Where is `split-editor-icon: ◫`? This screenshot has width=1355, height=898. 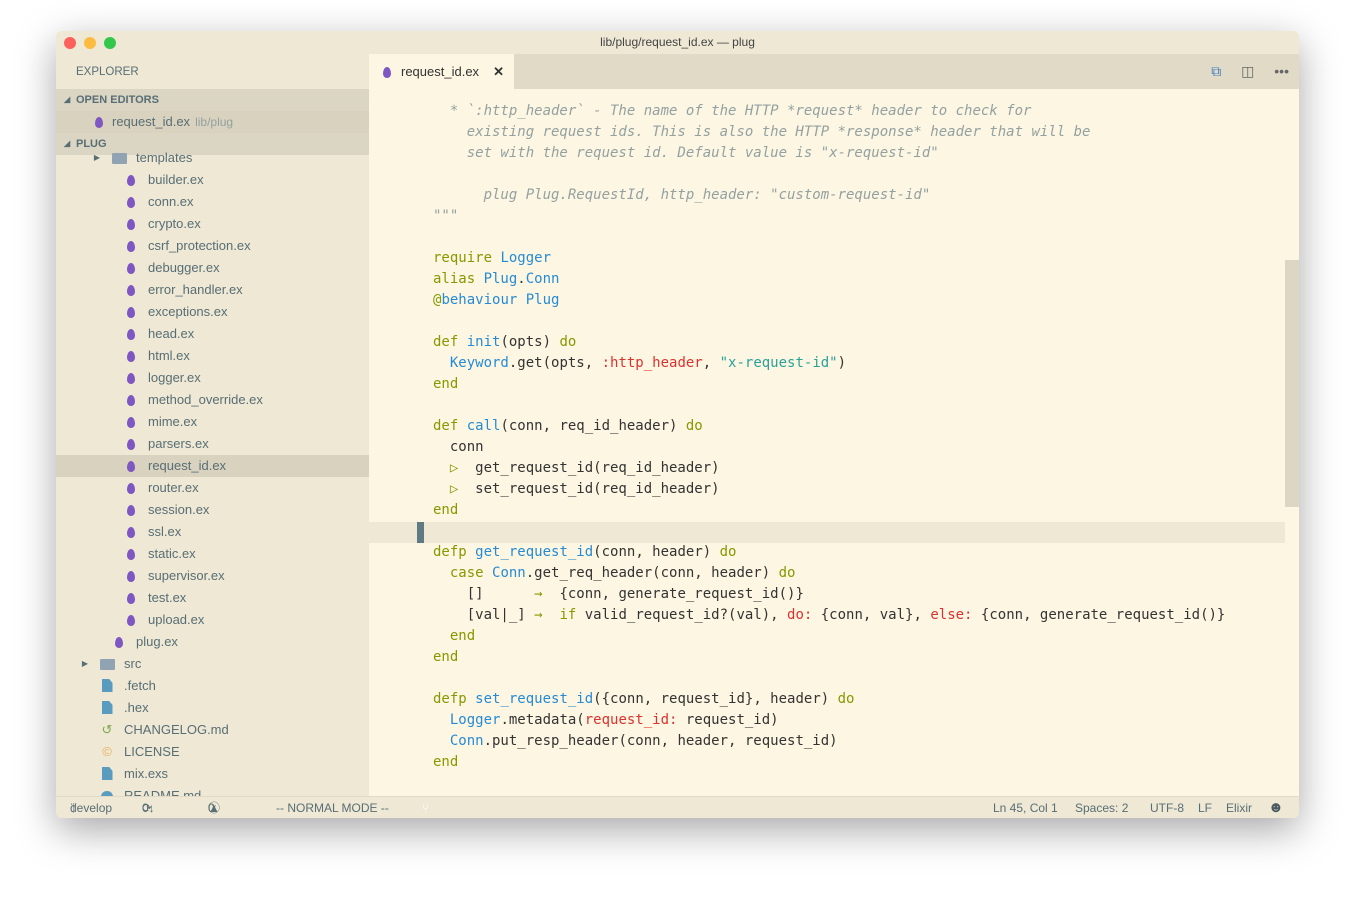
split-editor-icon: ◫ is located at coordinates (1247, 71).